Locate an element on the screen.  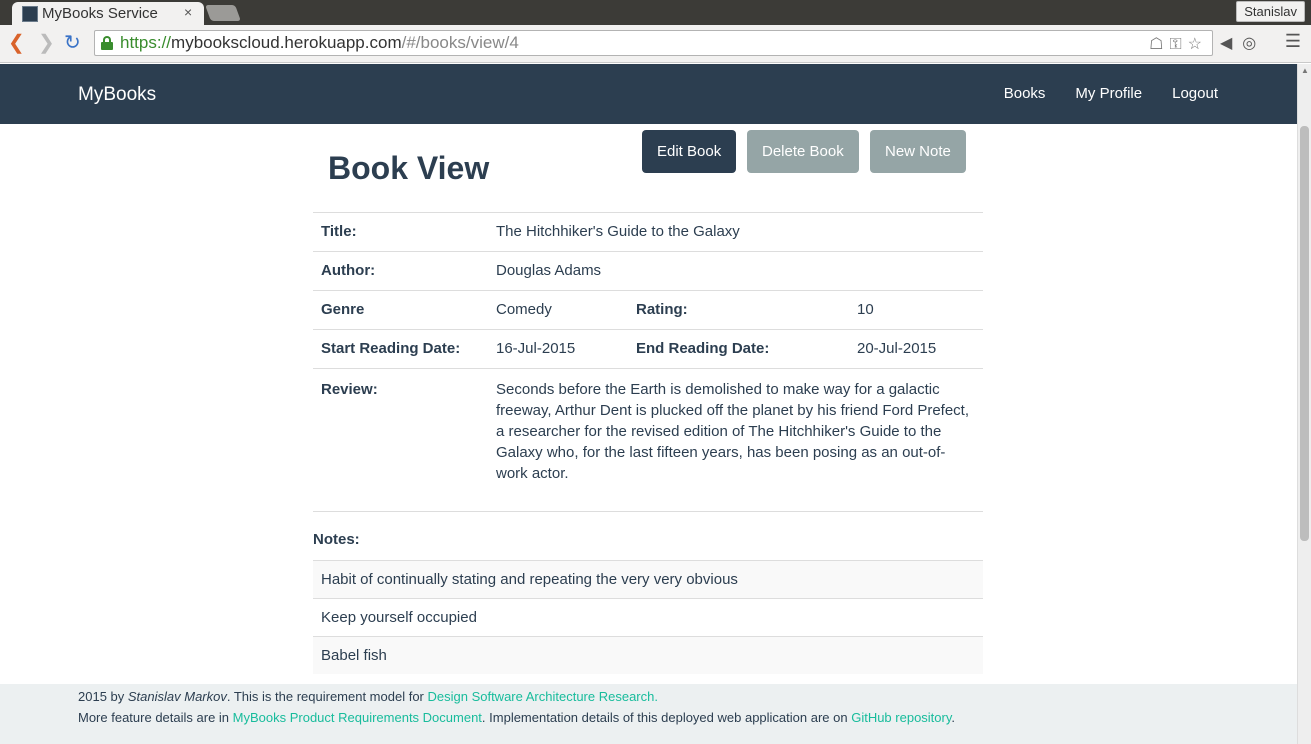
research-link: Design Software Architecture Research. is located at coordinates (542, 696).